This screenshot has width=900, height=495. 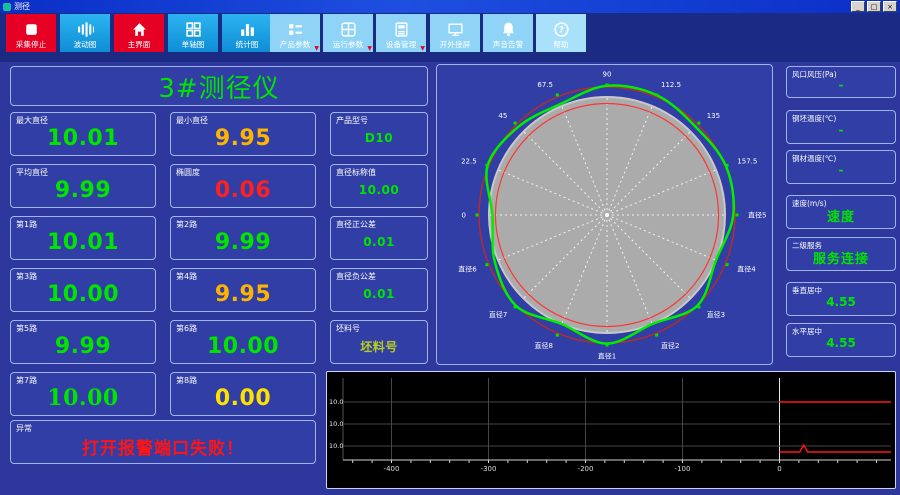 What do you see at coordinates (243, 398) in the screenshot?
I see `field-value: 0.00` at bounding box center [243, 398].